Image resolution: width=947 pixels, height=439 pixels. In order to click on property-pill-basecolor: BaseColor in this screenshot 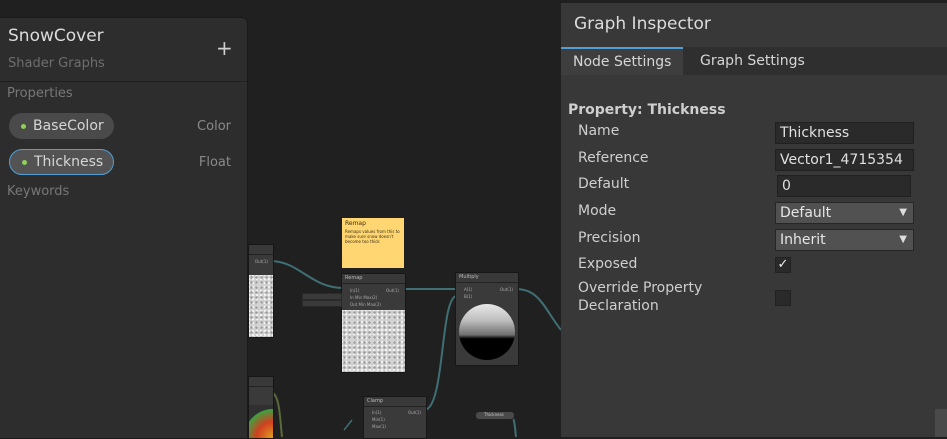, I will do `click(61, 126)`.